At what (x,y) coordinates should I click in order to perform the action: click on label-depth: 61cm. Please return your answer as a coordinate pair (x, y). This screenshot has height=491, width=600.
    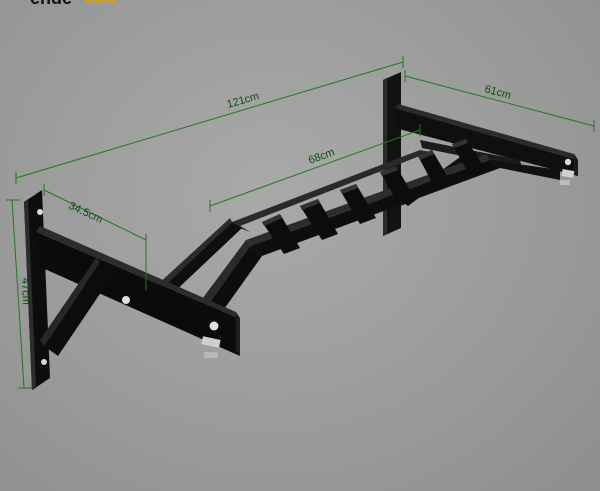
    Looking at the image, I should click on (497, 92).